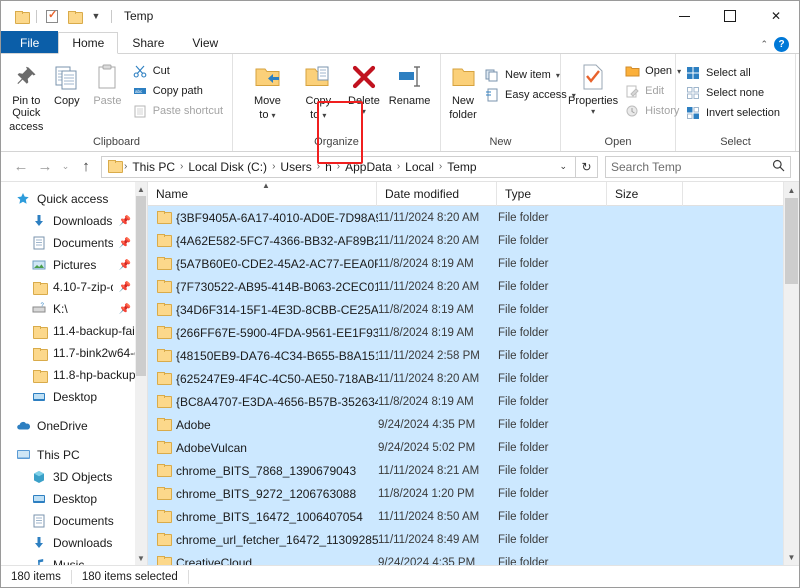 This screenshot has width=800, height=588. I want to click on minimize-button, so click(684, 16).